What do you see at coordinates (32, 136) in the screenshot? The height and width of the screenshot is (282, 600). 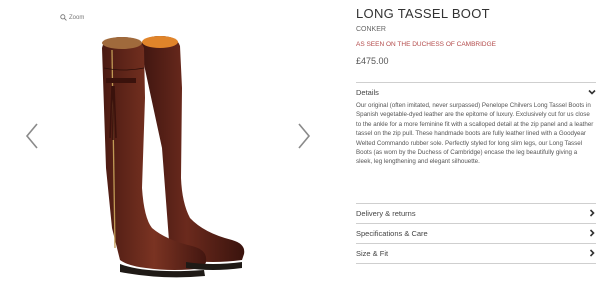 I see `chevron-left-icon` at bounding box center [32, 136].